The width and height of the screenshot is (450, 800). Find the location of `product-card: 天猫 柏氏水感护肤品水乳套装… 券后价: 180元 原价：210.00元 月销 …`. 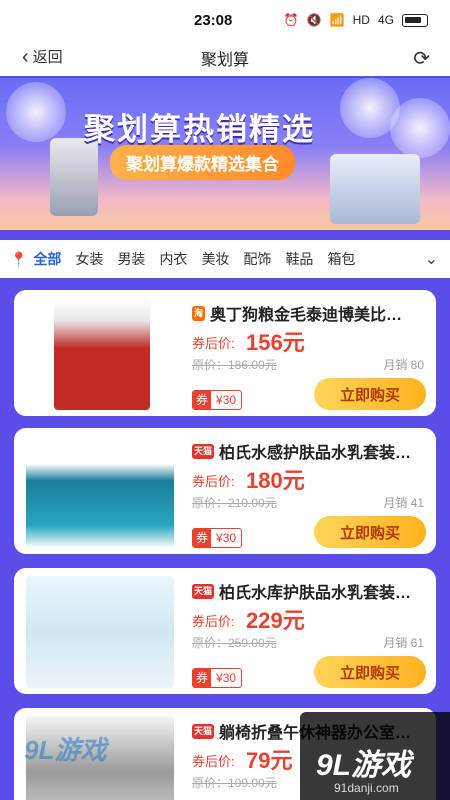

product-card: 天猫 柏氏水感护肤品水乳套装… 券后价: 180元 原价：210.00元 月销 … is located at coordinates (225, 491).